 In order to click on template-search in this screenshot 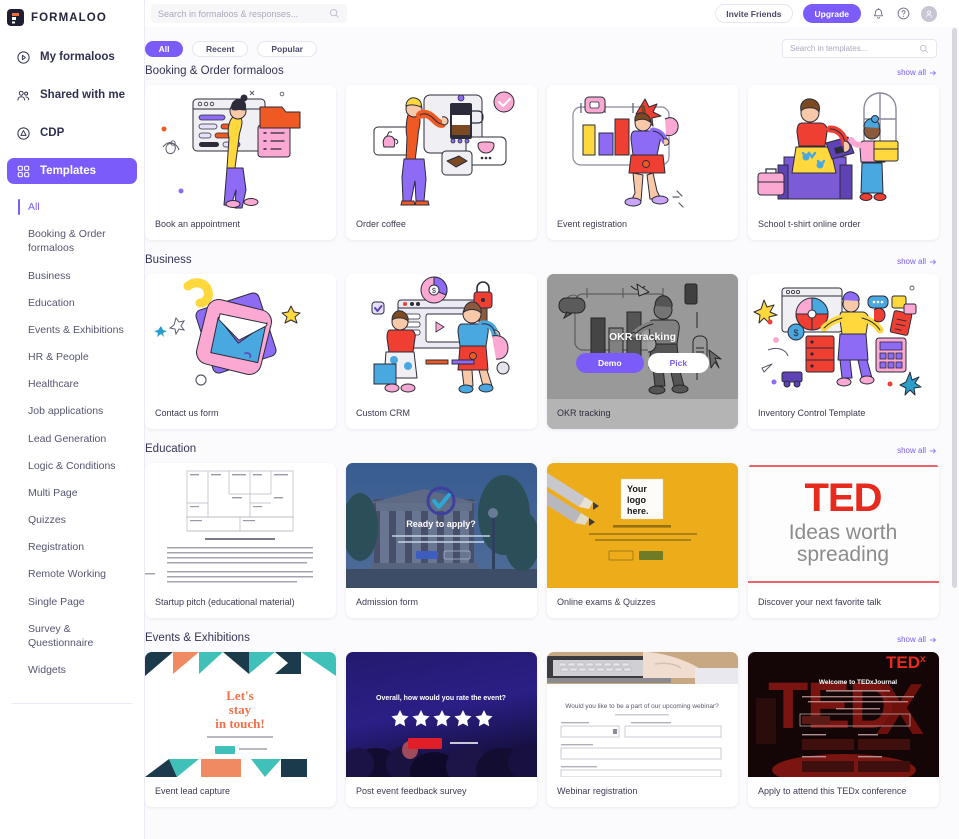, I will do `click(859, 48)`.